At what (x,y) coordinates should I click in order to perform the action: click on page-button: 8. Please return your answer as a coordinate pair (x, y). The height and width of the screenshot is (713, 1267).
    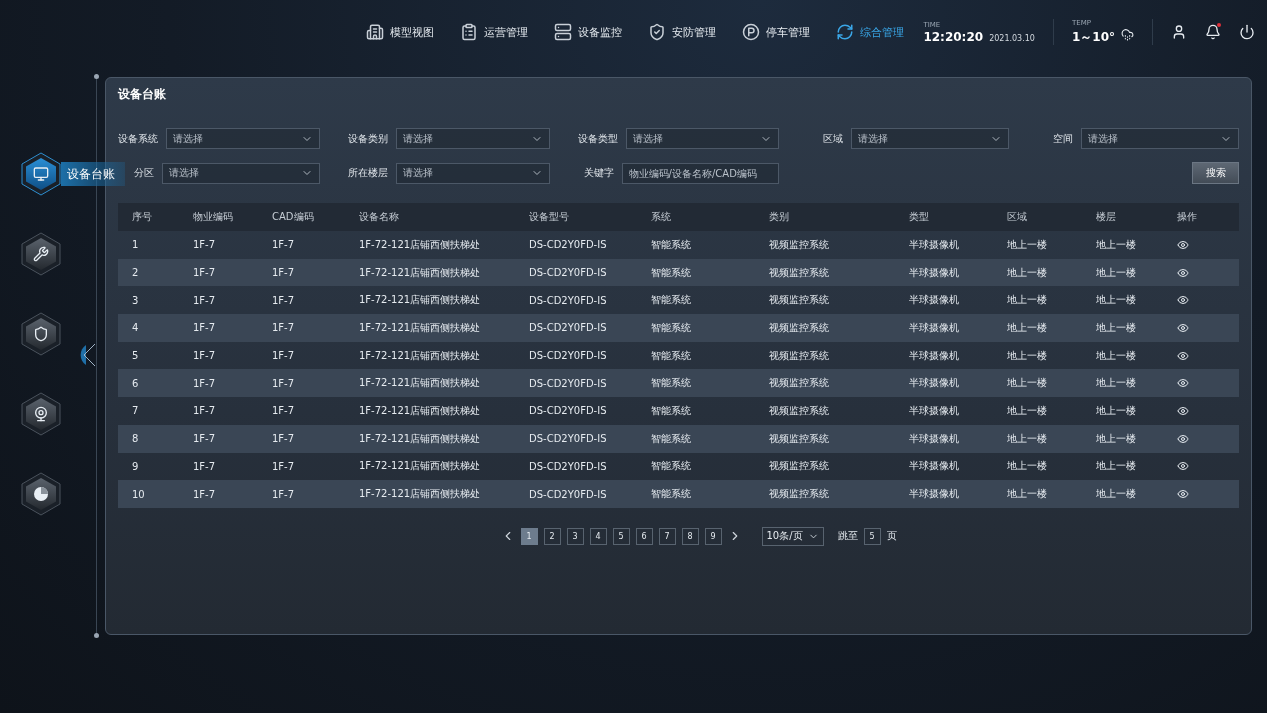
    Looking at the image, I should click on (690, 536).